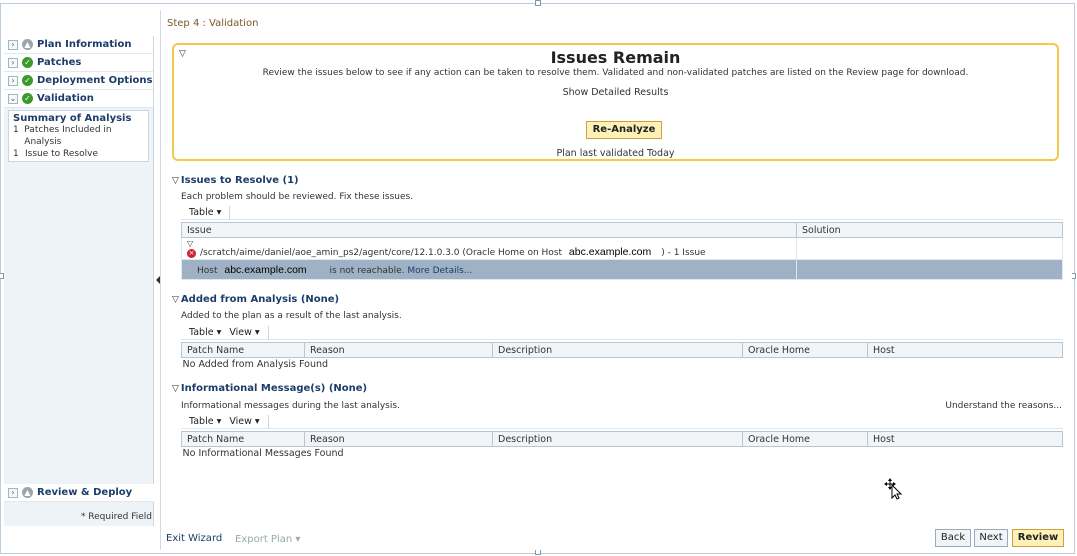 This screenshot has height=556, width=1077. What do you see at coordinates (615, 153) in the screenshot?
I see `last-validated-text: Plan last validated Today` at bounding box center [615, 153].